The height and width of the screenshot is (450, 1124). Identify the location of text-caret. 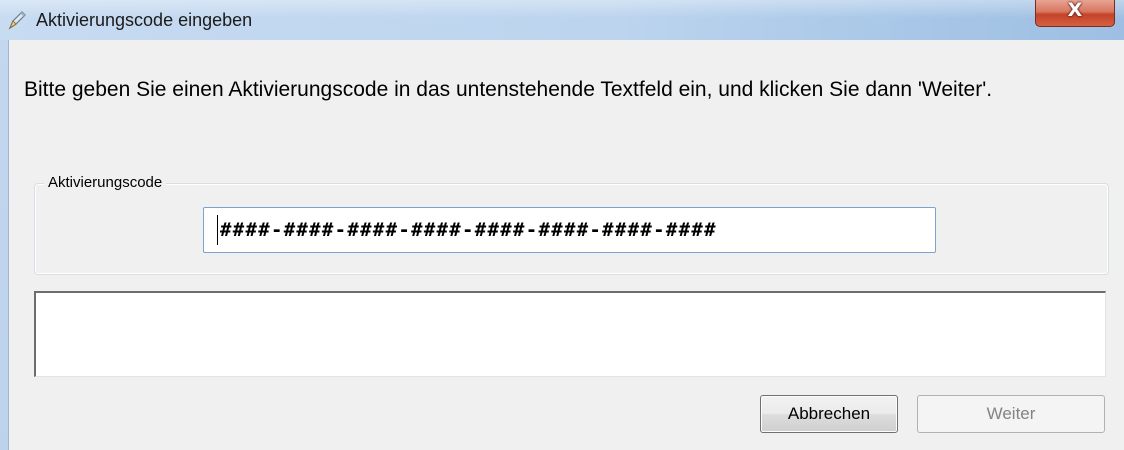
(217, 230).